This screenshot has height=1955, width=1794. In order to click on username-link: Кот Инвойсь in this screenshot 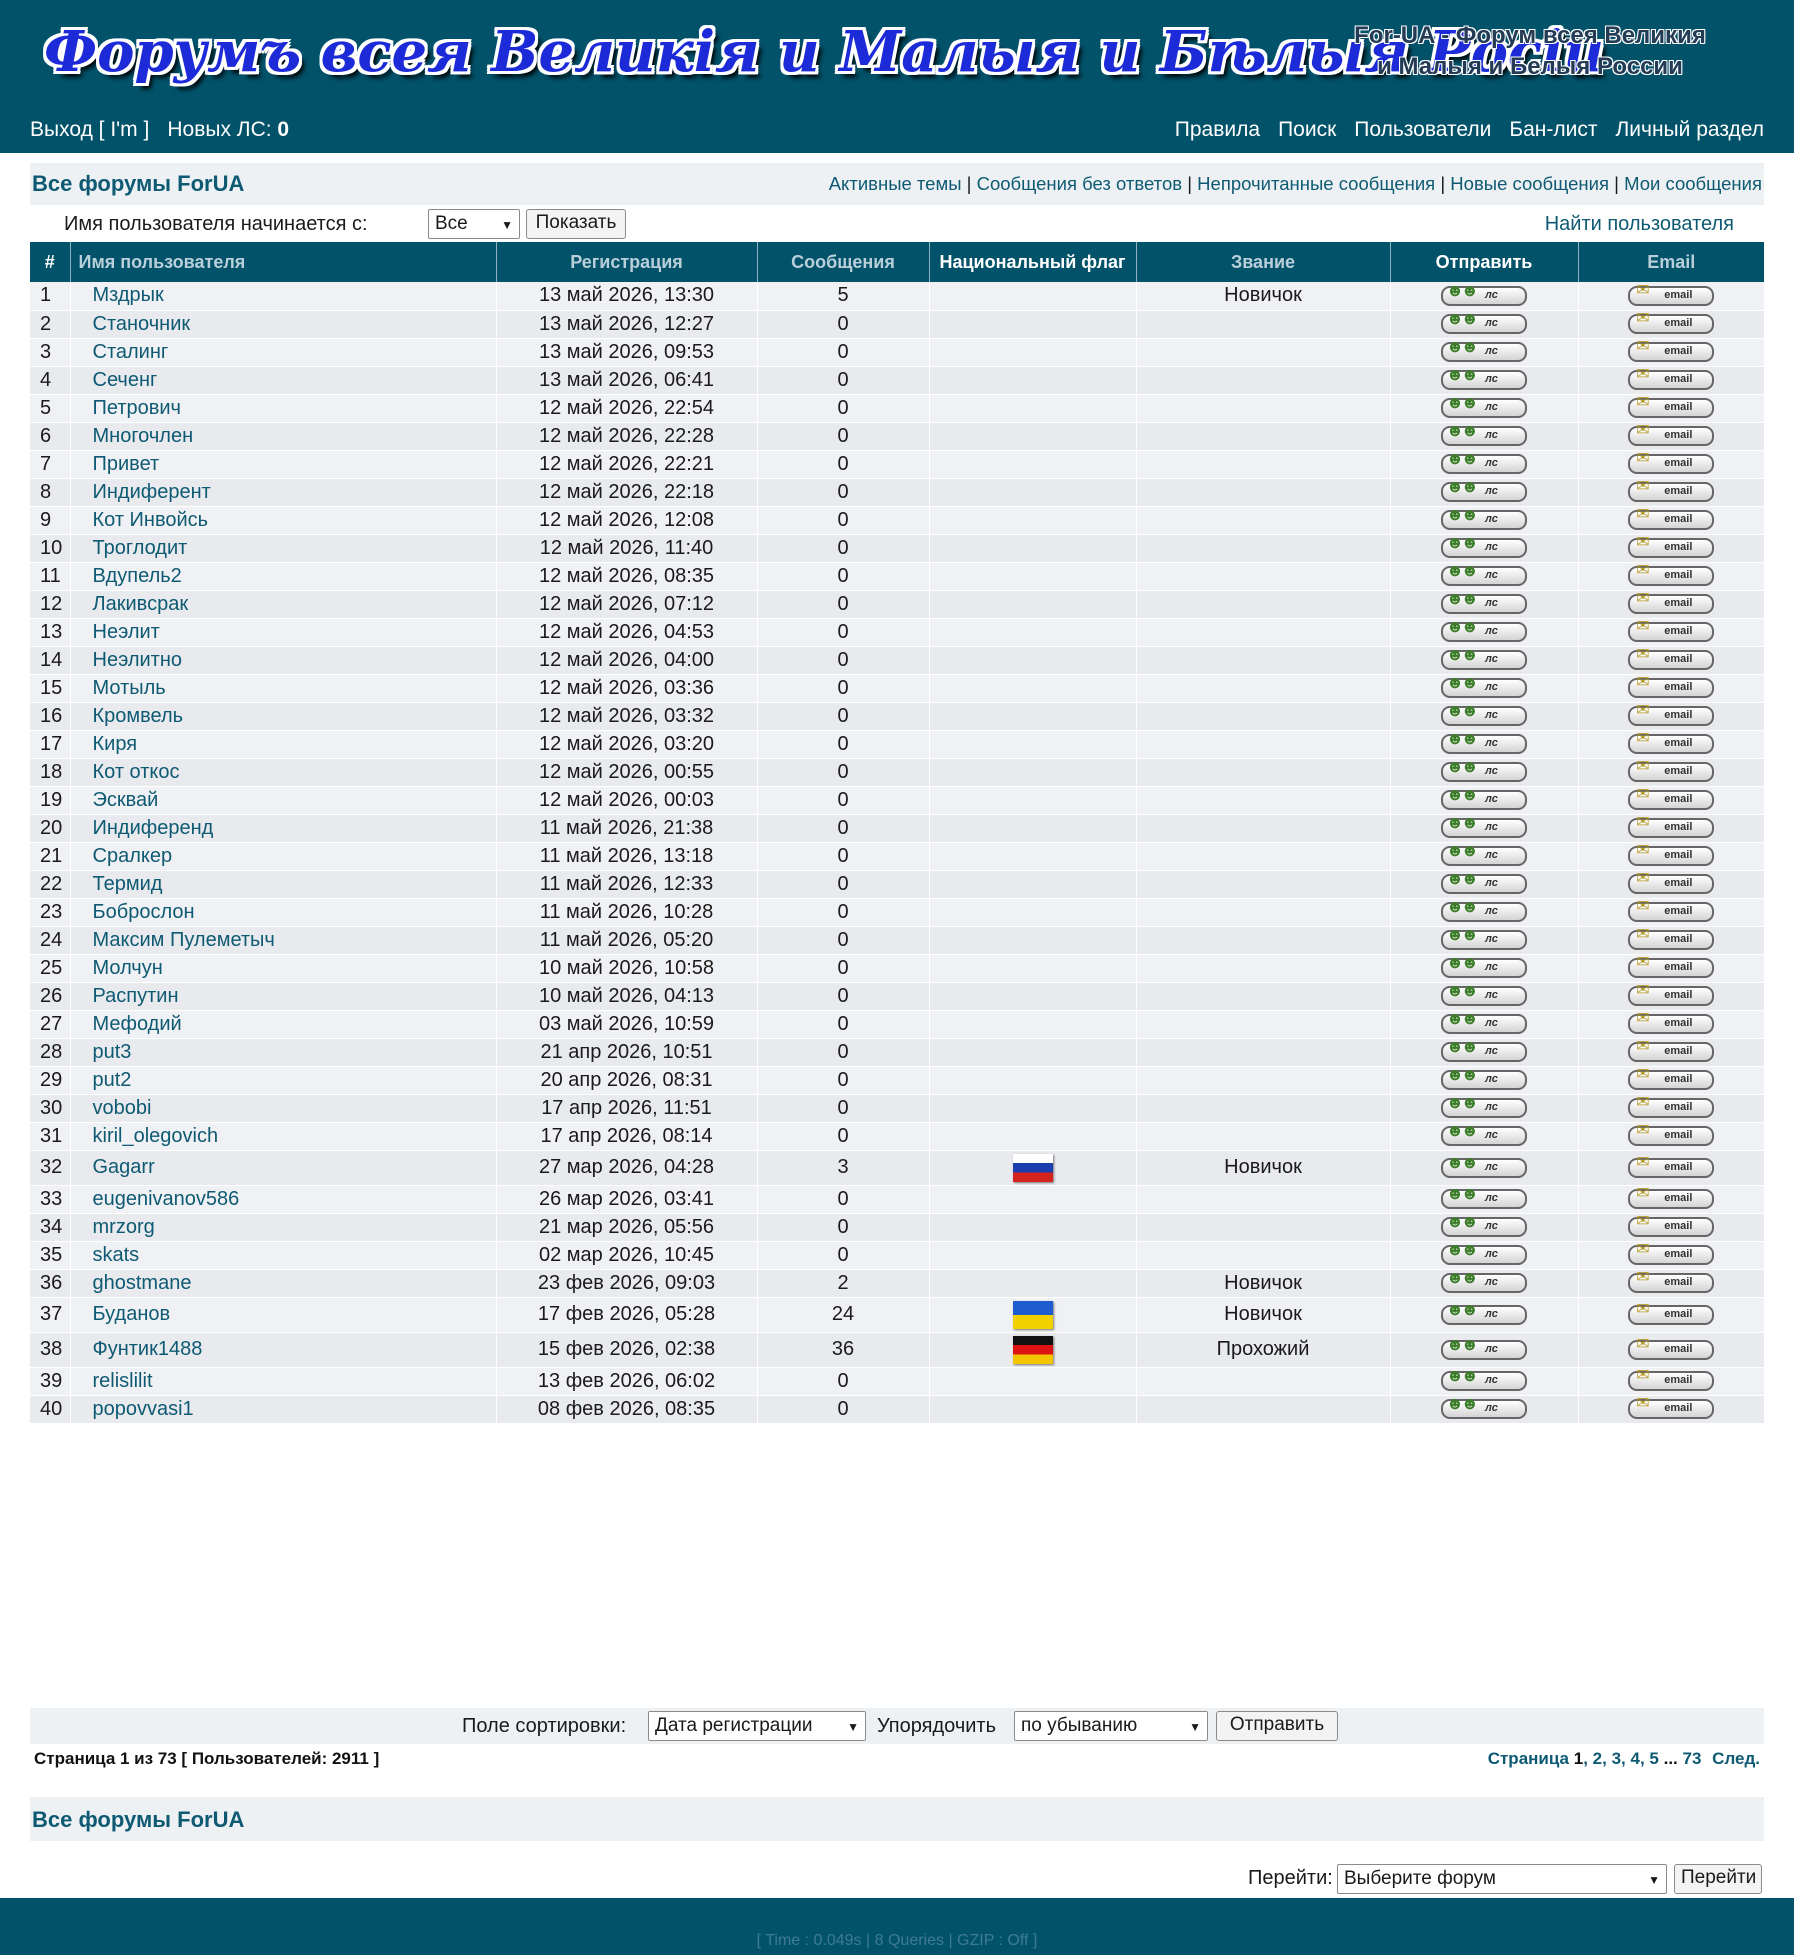, I will do `click(151, 520)`.